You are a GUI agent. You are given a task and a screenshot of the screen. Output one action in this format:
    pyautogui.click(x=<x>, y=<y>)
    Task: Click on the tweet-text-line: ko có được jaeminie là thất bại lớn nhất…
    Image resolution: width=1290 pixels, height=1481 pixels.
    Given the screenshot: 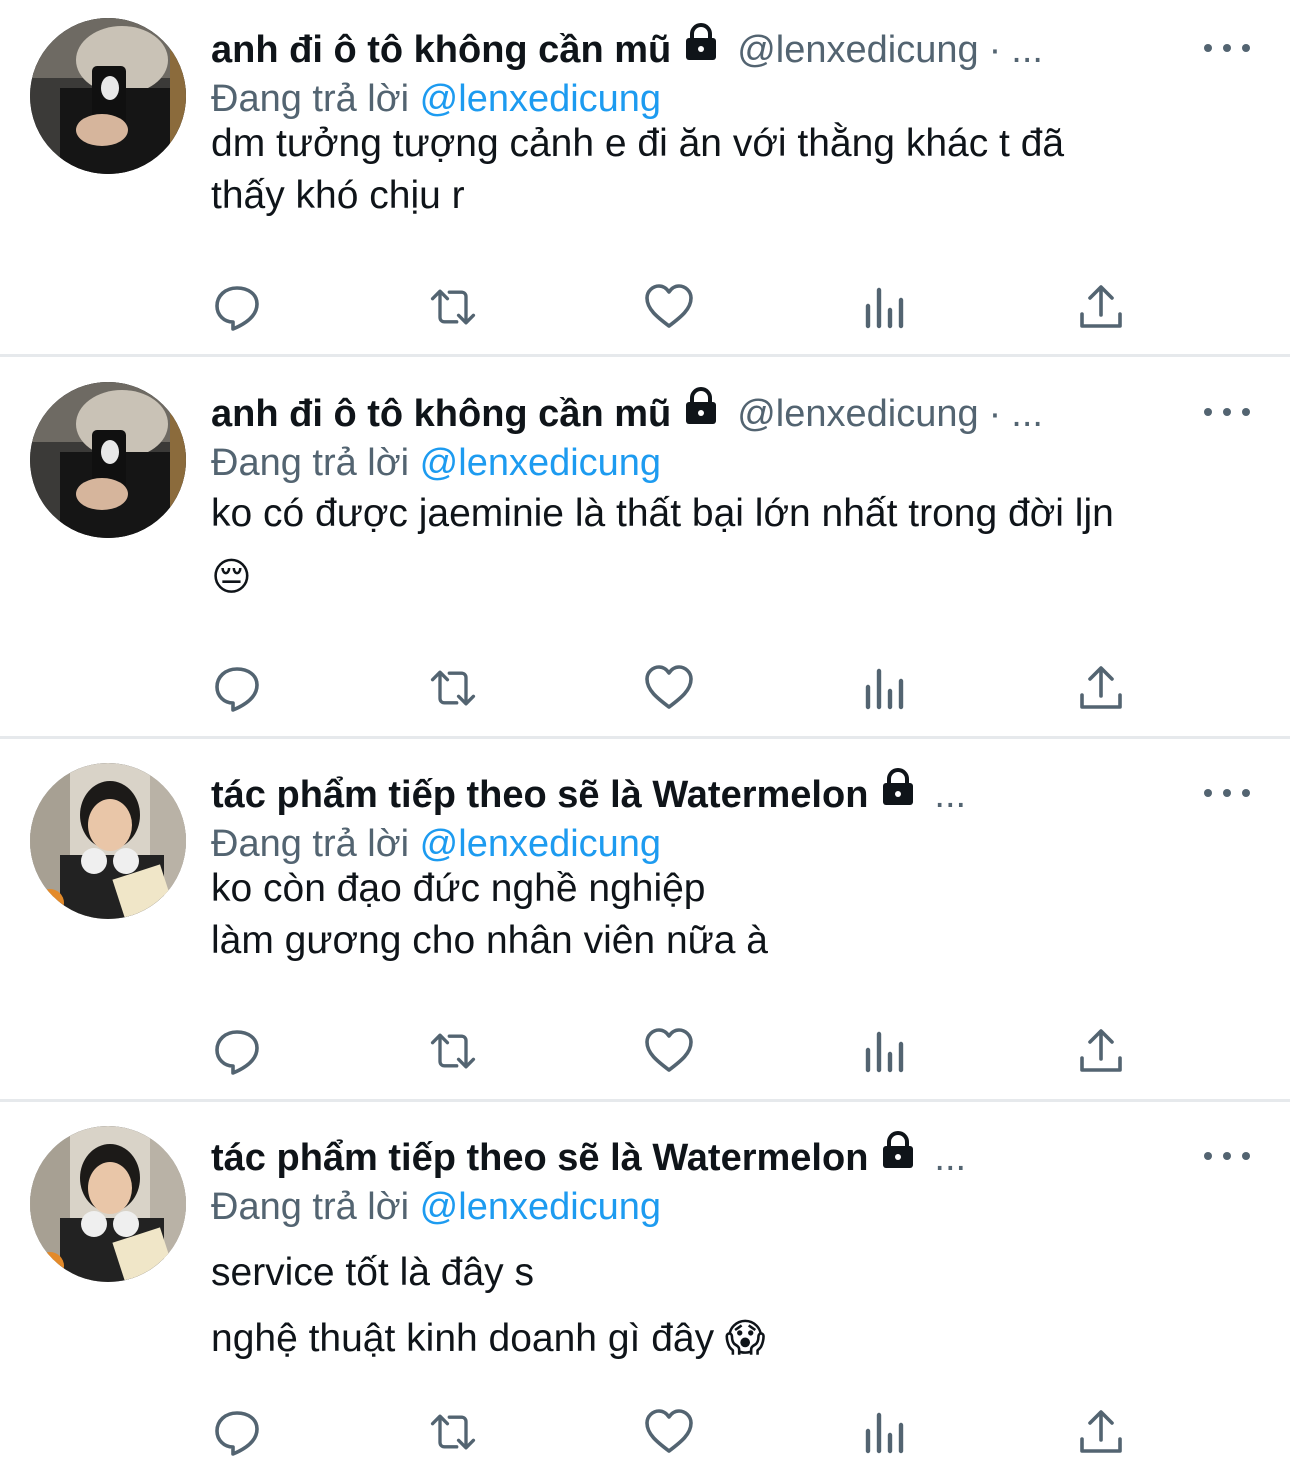 What is the action you would take?
    pyautogui.click(x=662, y=513)
    